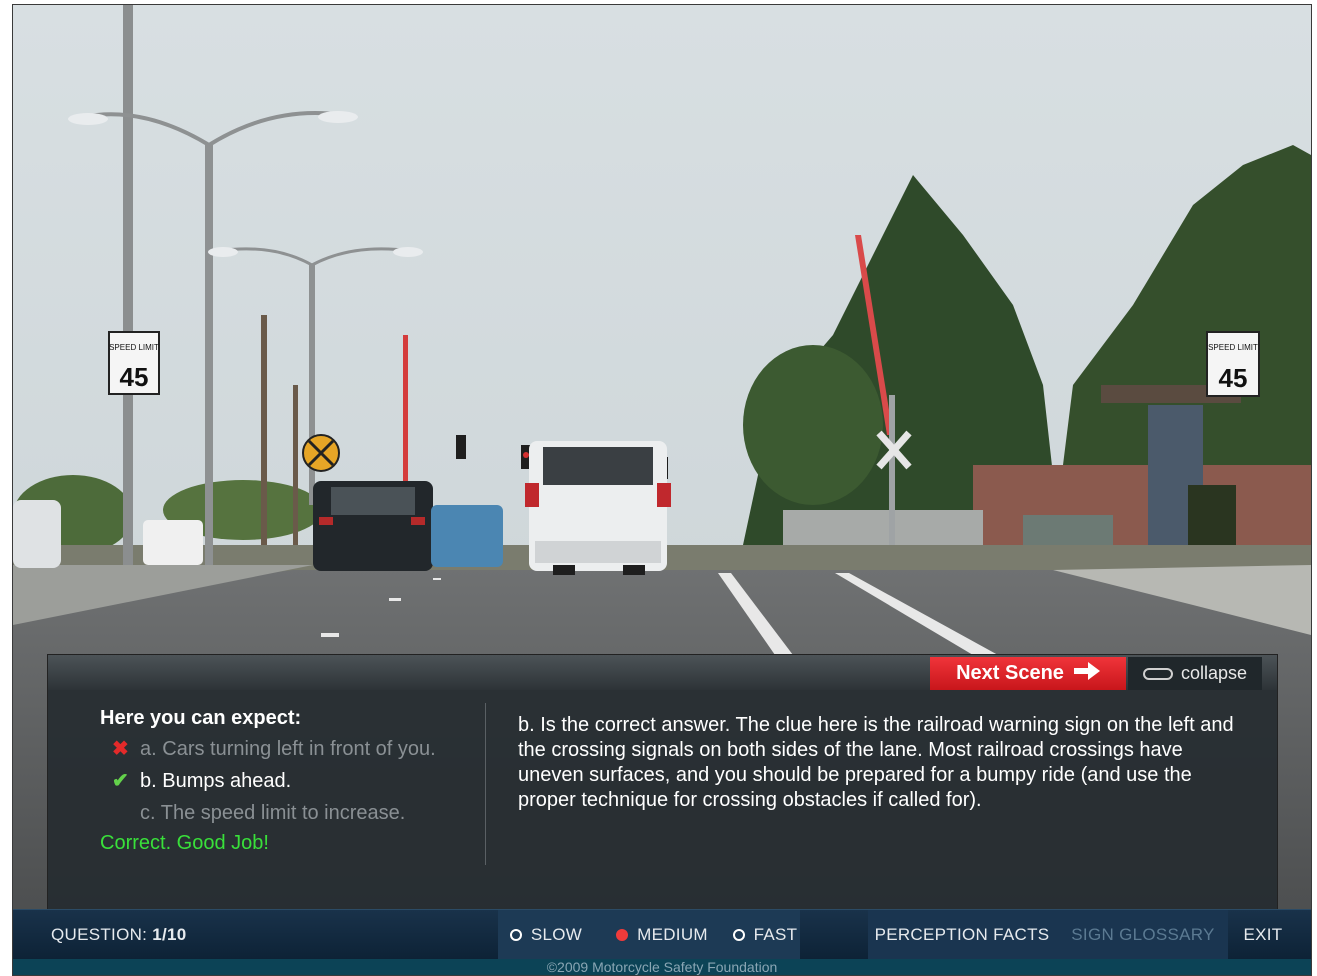 This screenshot has width=1317, height=976. Describe the element at coordinates (662, 967) in the screenshot. I see `copyright-footer: ©2009 Motorcycle Safety Foundation` at that location.